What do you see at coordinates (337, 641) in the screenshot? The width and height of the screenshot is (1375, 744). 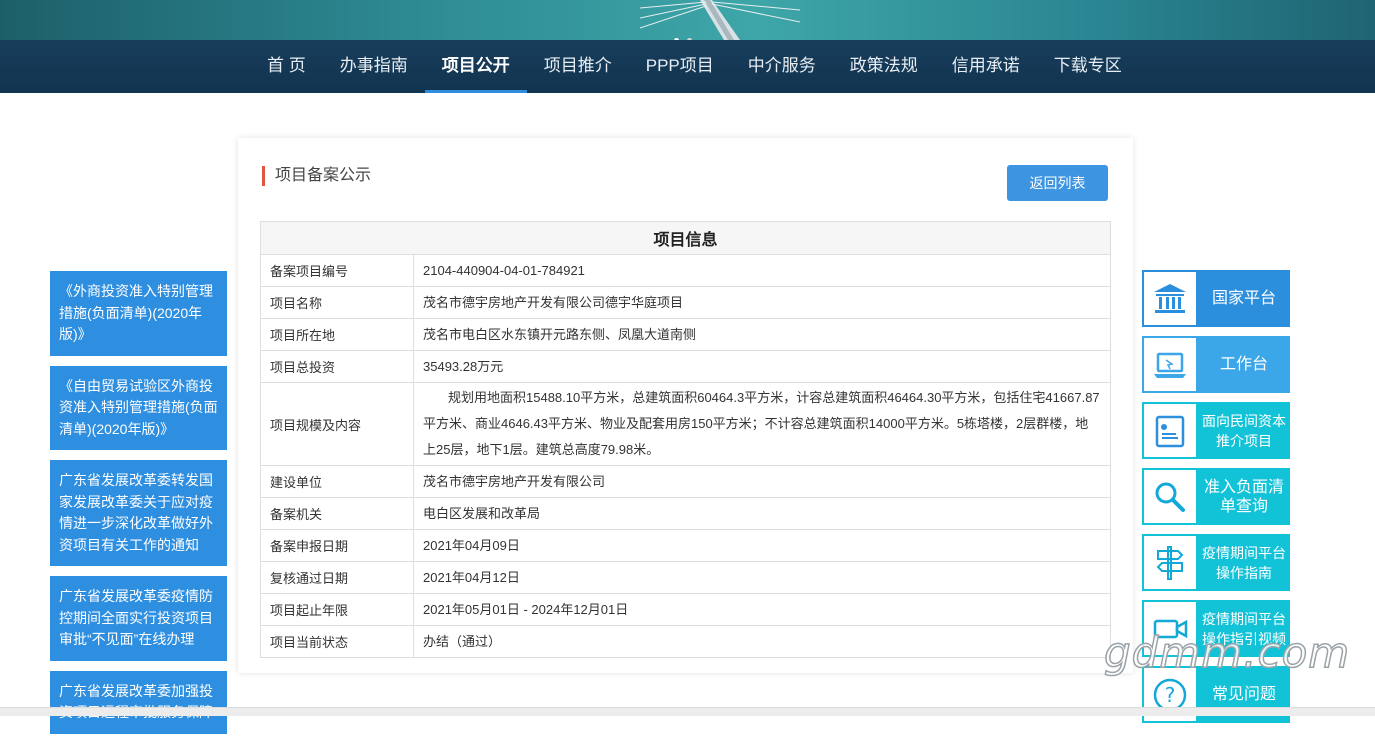 I see `field-label: 项目当前状态` at bounding box center [337, 641].